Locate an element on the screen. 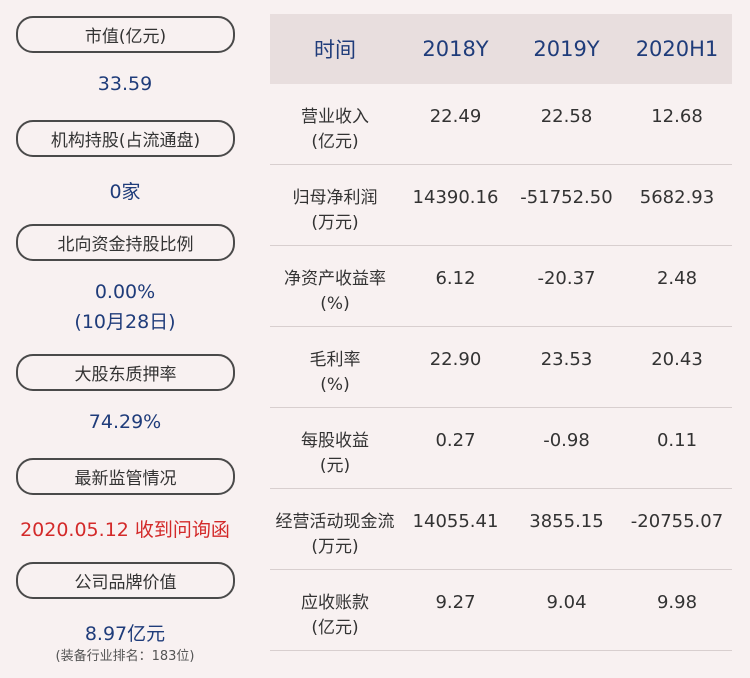 This screenshot has height=678, width=750. row-label: 经营活动现金流 (万元) is located at coordinates (335, 524).